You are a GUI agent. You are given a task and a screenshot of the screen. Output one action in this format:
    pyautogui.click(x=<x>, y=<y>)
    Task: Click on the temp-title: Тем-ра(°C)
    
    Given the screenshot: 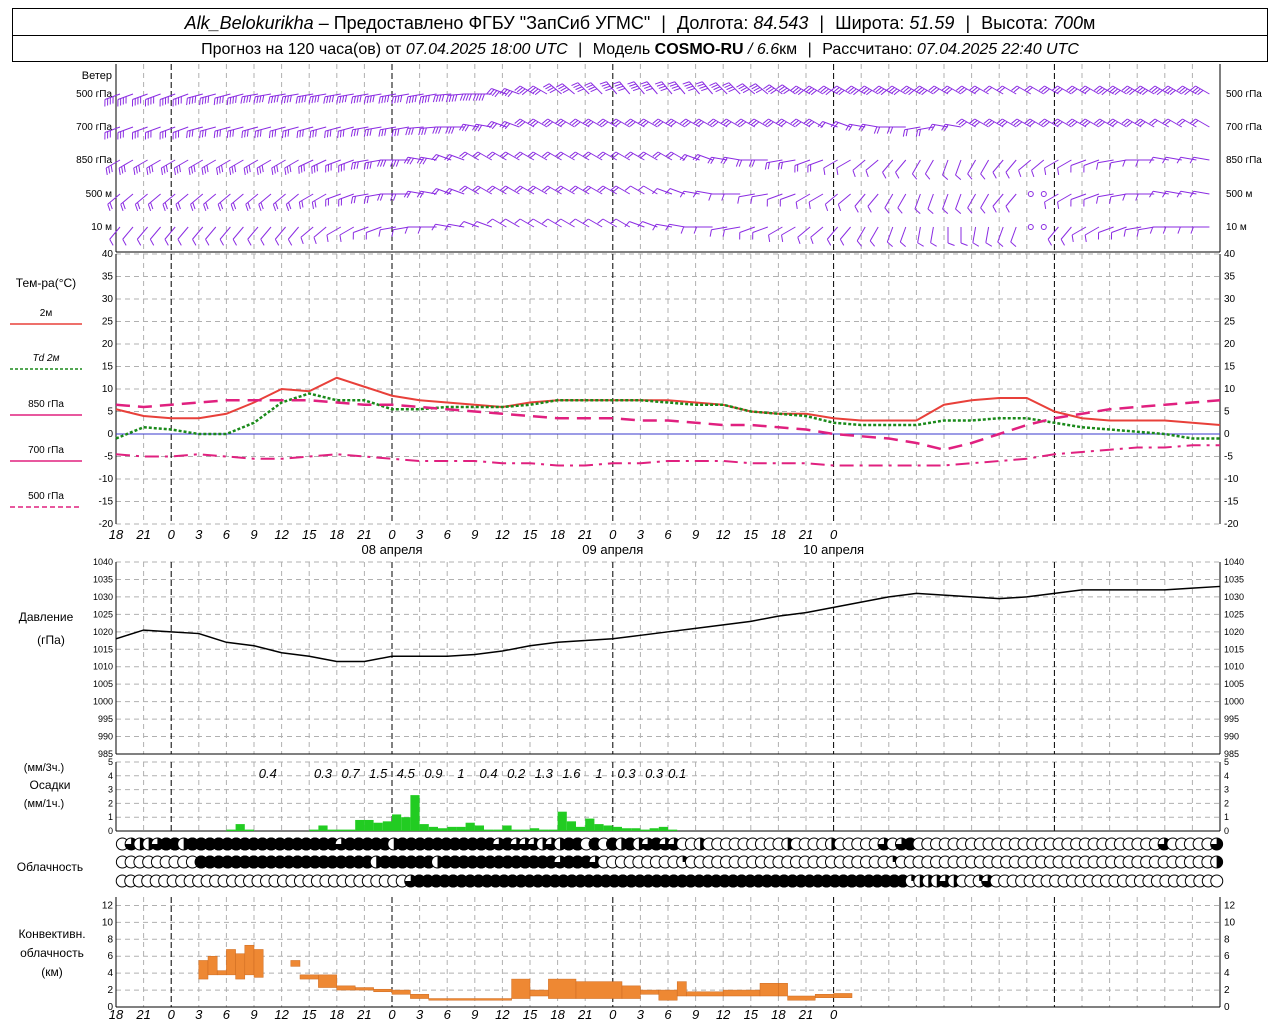 What is the action you would take?
    pyautogui.click(x=46, y=283)
    